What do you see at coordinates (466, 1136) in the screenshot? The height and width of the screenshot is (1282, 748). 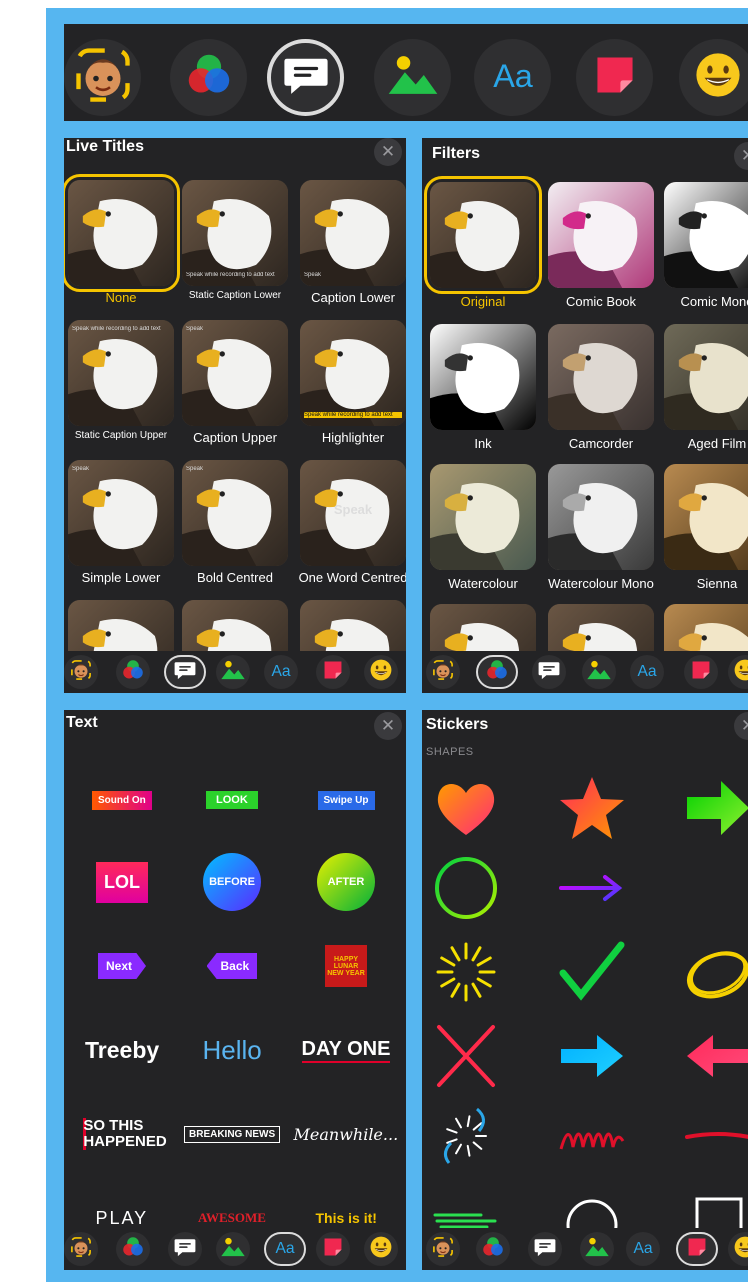 I see `dotted-burst-icon` at bounding box center [466, 1136].